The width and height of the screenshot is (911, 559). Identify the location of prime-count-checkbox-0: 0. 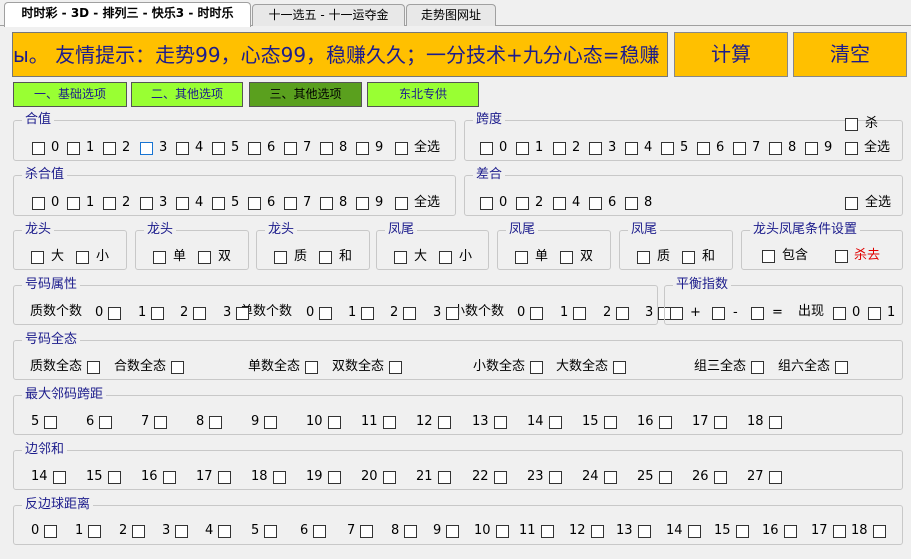
(108, 313).